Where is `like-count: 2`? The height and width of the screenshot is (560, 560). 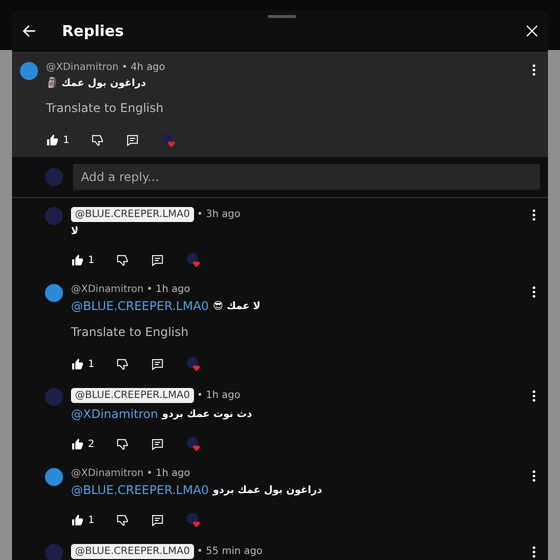 like-count: 2 is located at coordinates (91, 444).